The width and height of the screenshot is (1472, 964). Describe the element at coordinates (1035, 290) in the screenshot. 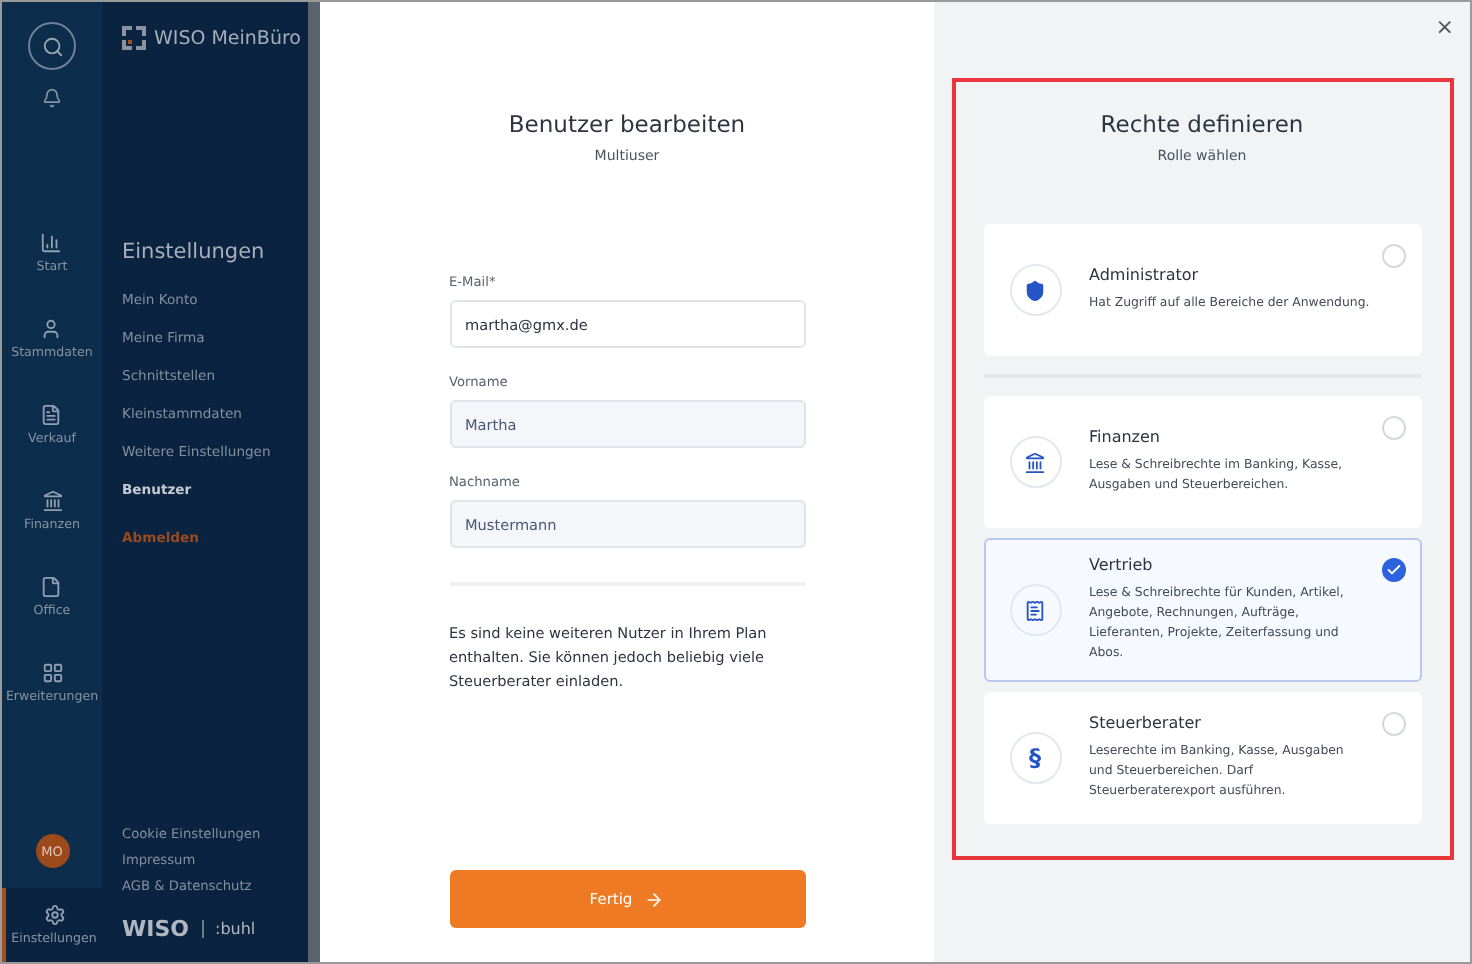

I see `shield-icon` at that location.